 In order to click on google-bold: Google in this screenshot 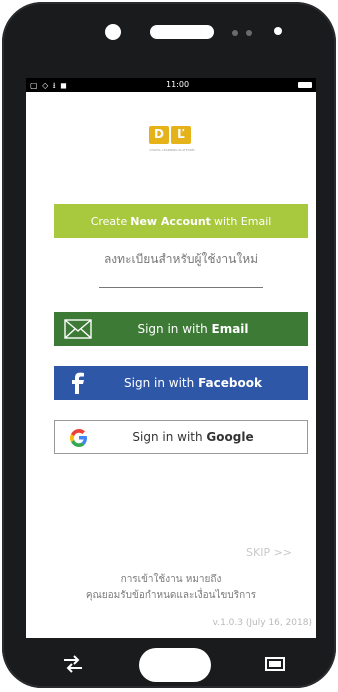, I will do `click(230, 437)`.